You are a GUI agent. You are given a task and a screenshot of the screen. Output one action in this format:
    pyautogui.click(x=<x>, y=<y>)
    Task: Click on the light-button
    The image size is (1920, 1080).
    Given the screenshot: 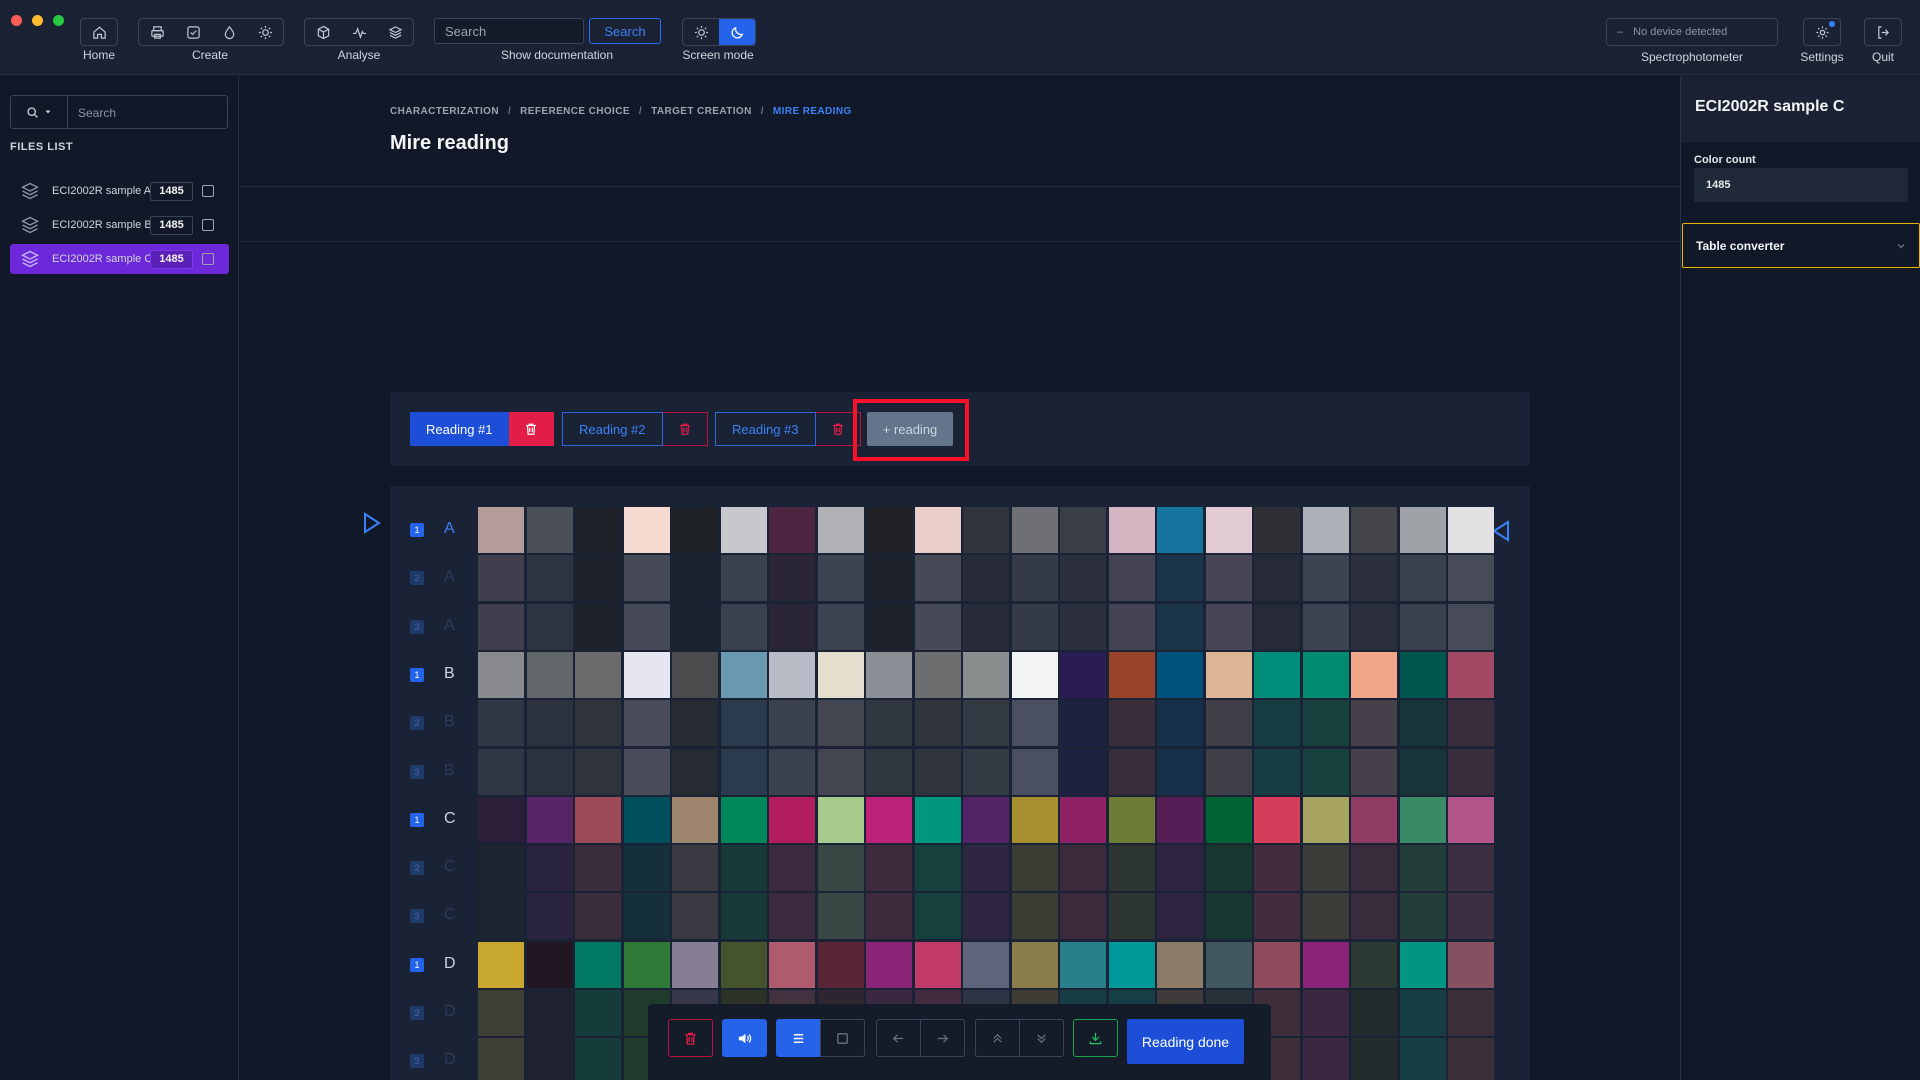 What is the action you would take?
    pyautogui.click(x=265, y=32)
    